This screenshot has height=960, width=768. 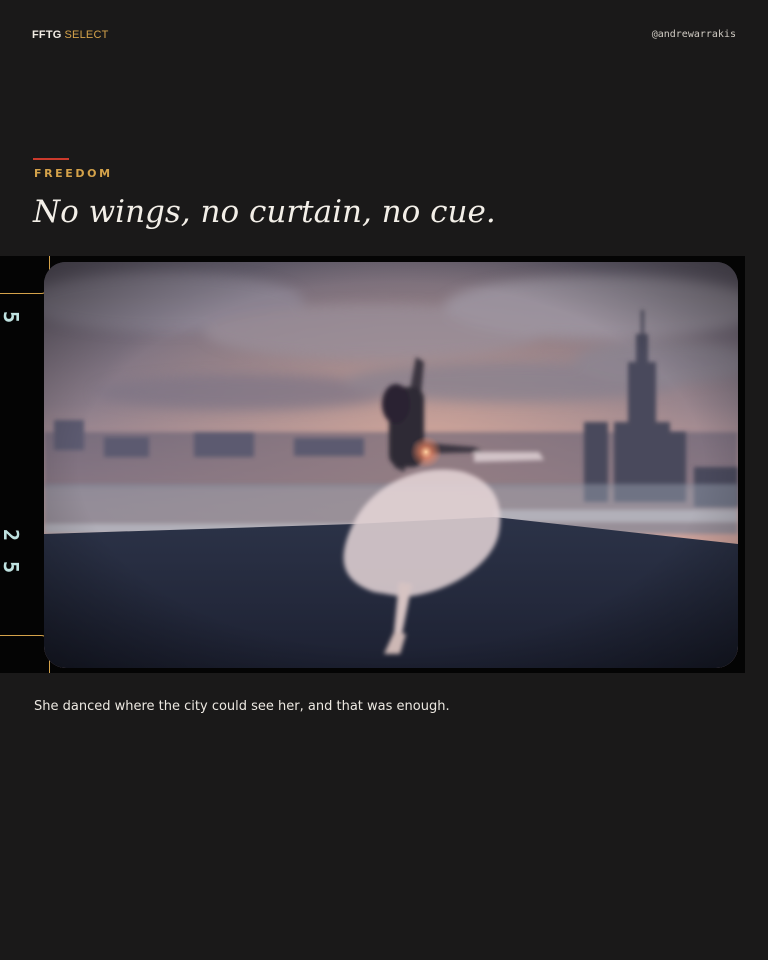 I want to click on film-notch-bottom, so click(x=25, y=654).